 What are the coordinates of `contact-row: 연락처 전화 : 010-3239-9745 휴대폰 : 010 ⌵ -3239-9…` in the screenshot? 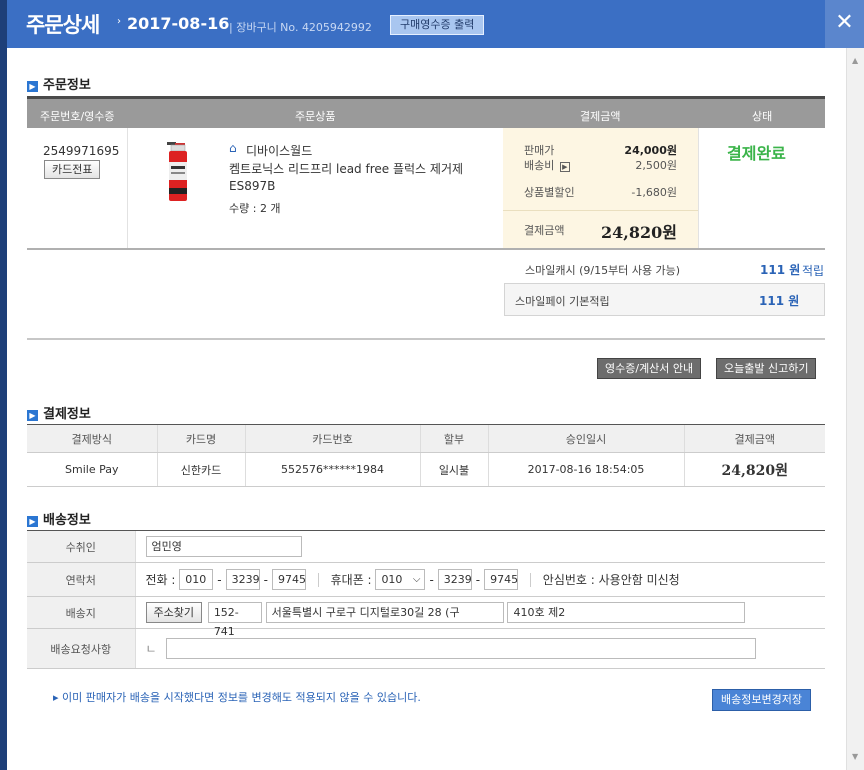 It's located at (426, 579).